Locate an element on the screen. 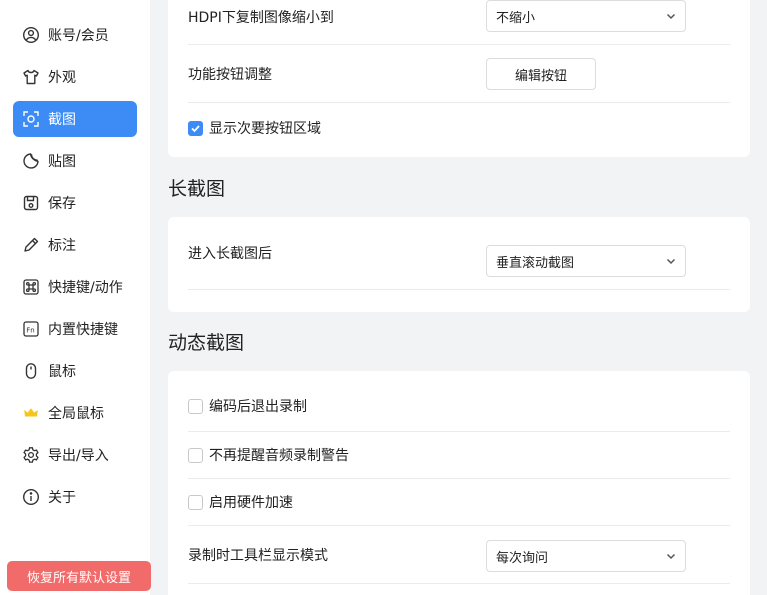 The width and height of the screenshot is (767, 595). check-icon is located at coordinates (195, 128).